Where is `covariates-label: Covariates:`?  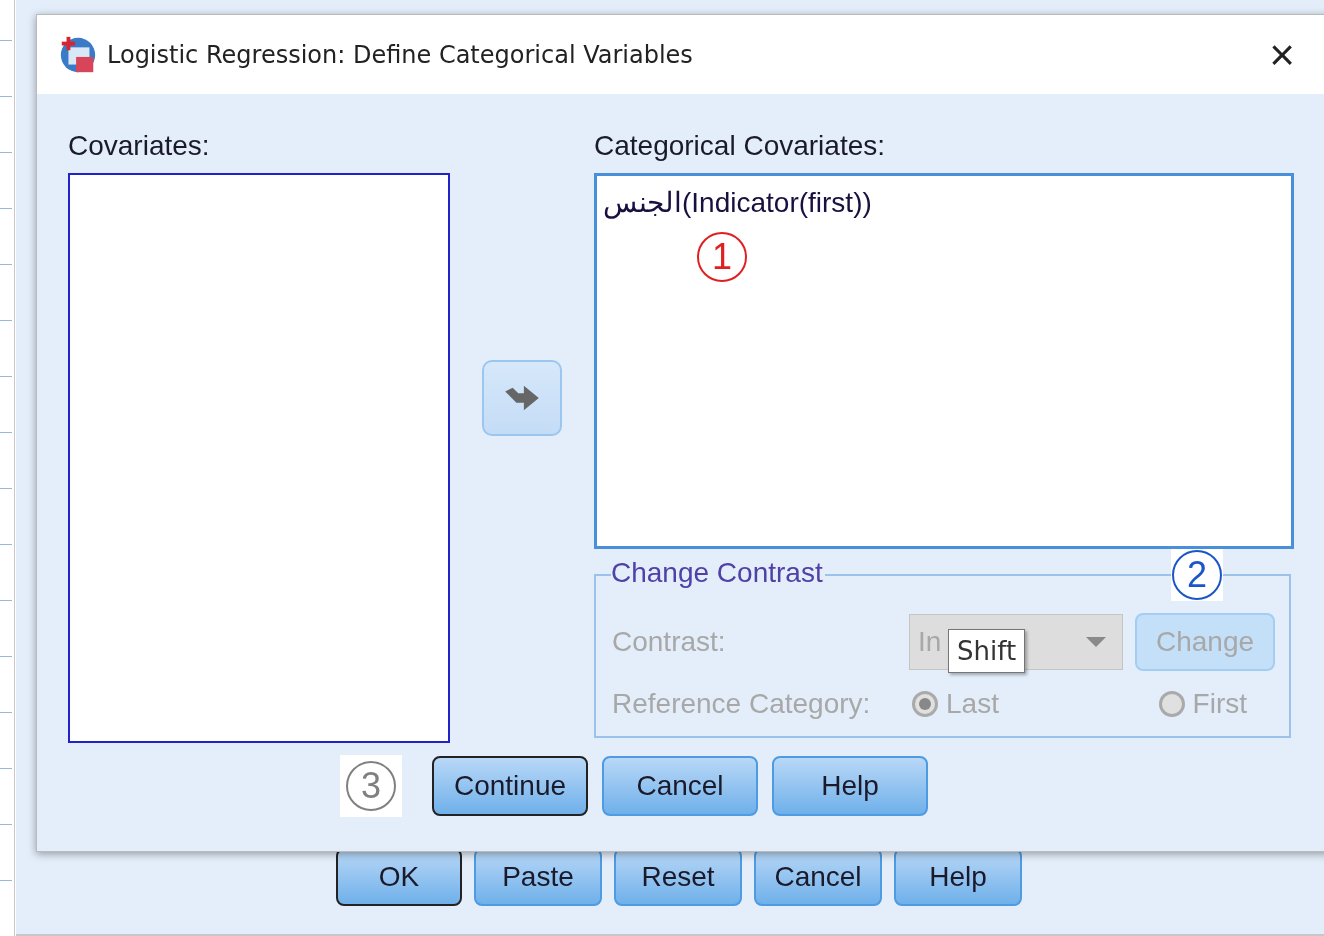 covariates-label: Covariates: is located at coordinates (139, 145).